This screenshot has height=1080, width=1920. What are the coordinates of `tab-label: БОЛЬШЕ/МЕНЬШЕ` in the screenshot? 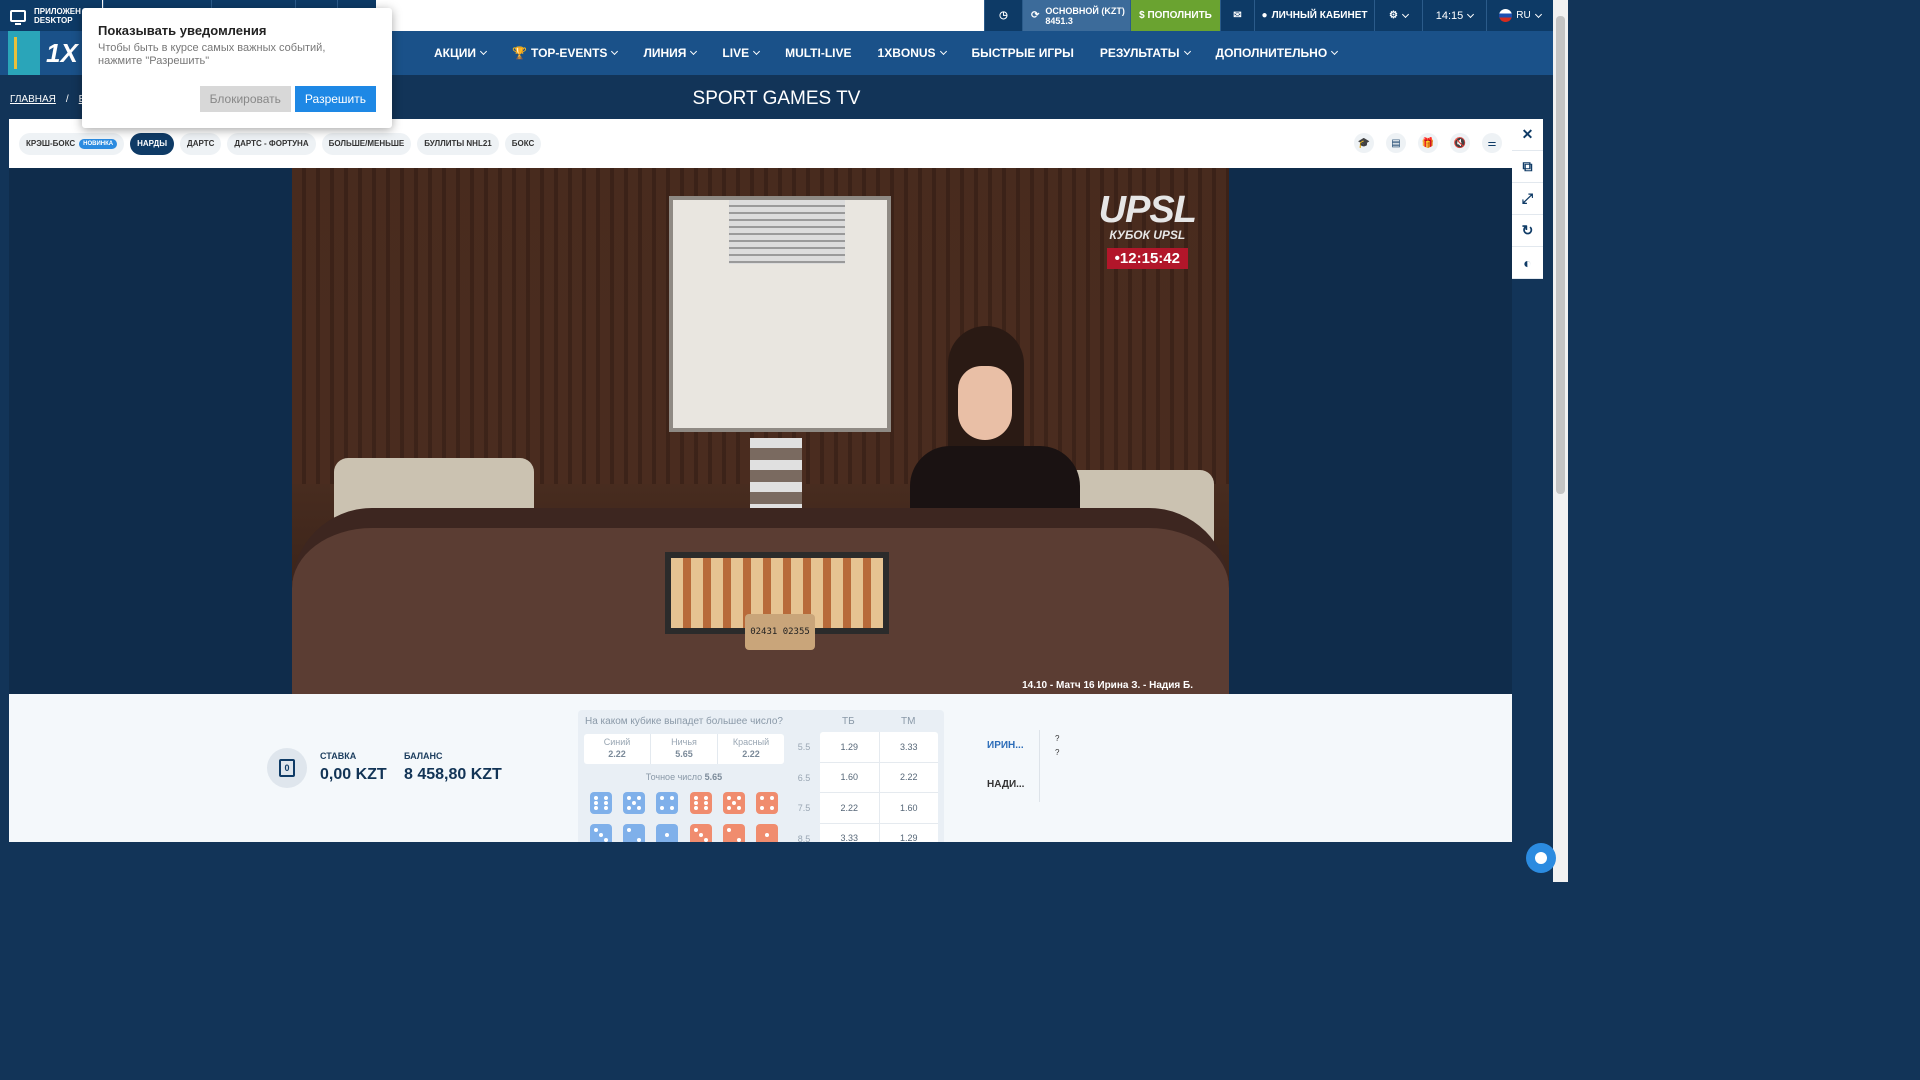 It's located at (366, 143).